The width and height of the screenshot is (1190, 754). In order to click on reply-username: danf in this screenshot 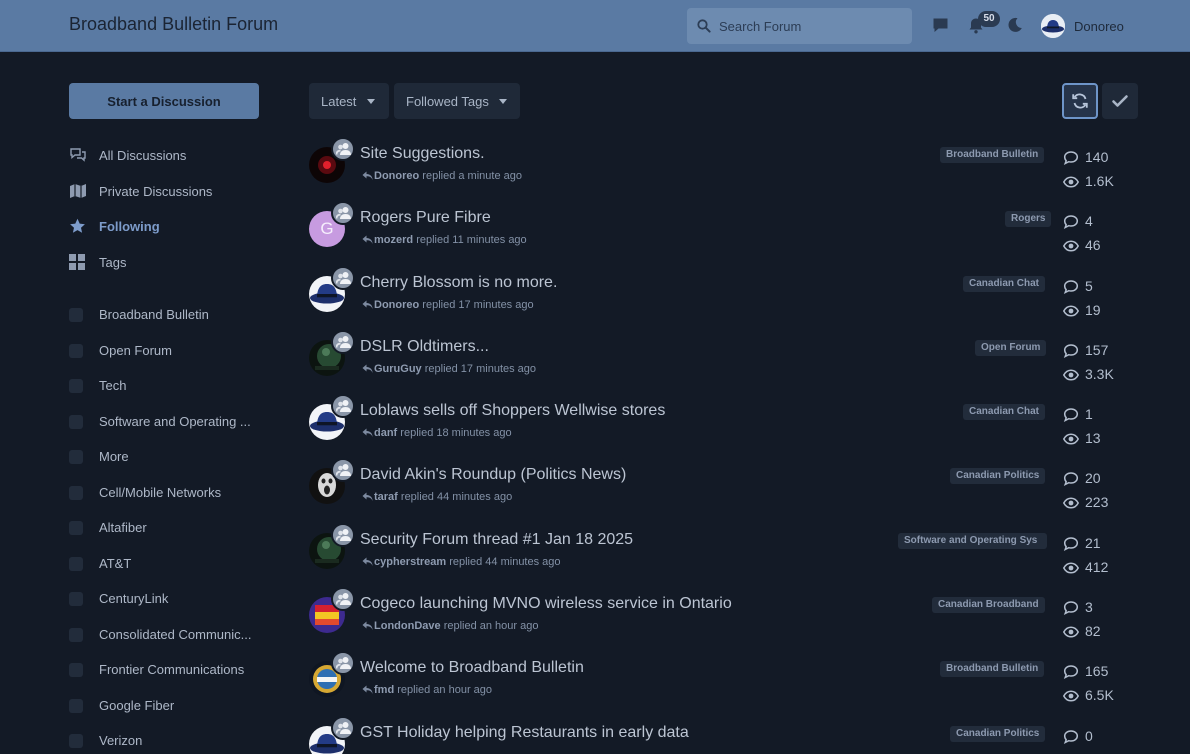, I will do `click(385, 433)`.